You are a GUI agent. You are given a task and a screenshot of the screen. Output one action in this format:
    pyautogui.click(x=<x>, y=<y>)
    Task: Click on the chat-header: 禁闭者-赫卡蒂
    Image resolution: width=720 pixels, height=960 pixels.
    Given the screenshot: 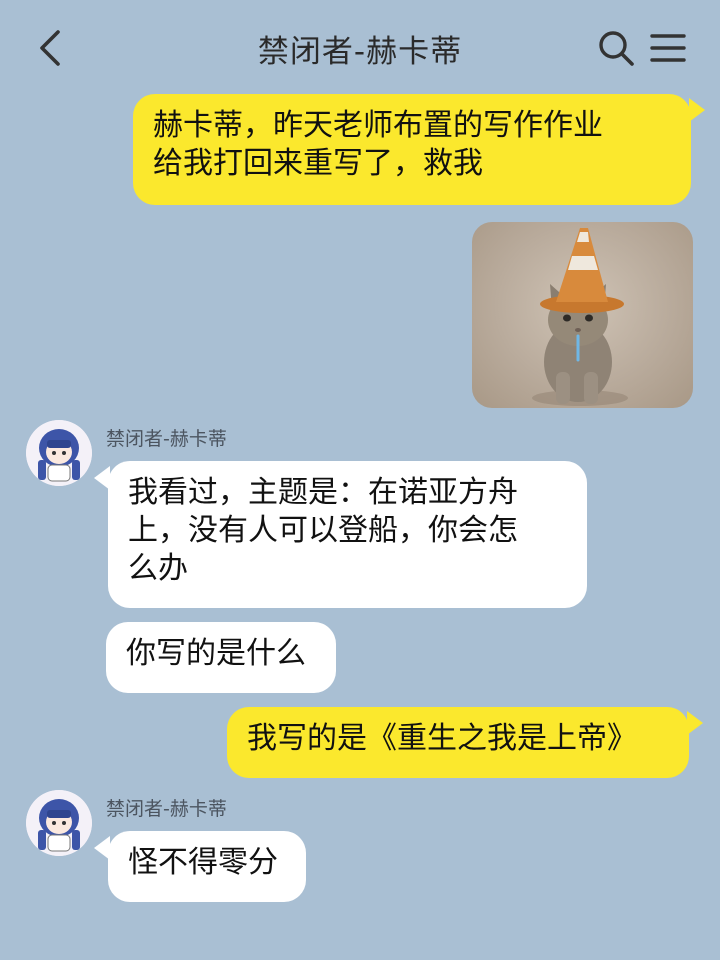 What is the action you would take?
    pyautogui.click(x=360, y=48)
    